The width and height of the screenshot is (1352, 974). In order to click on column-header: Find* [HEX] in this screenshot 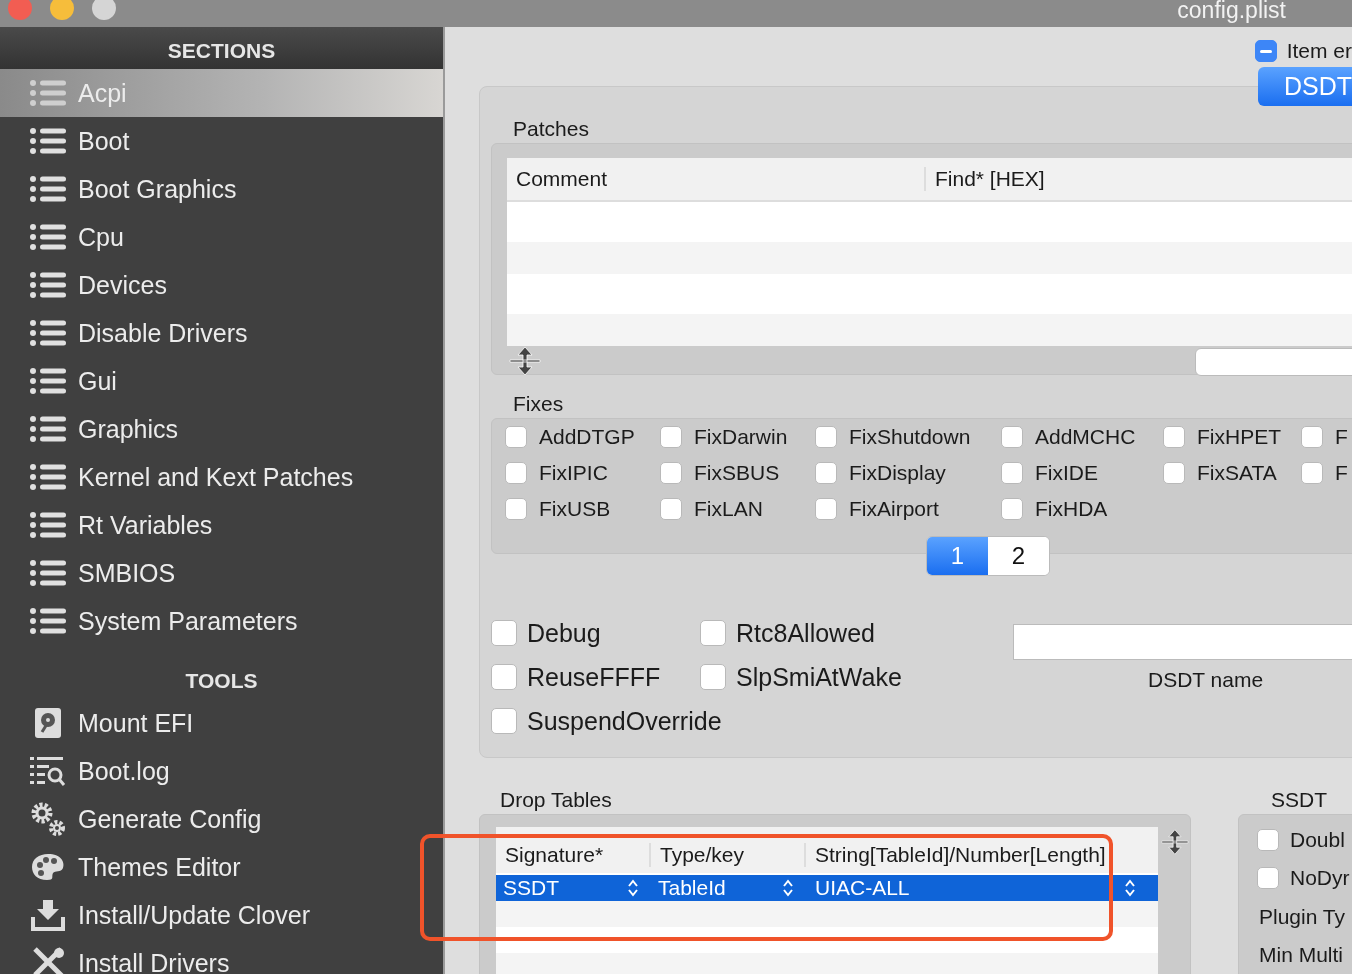, I will do `click(985, 179)`.